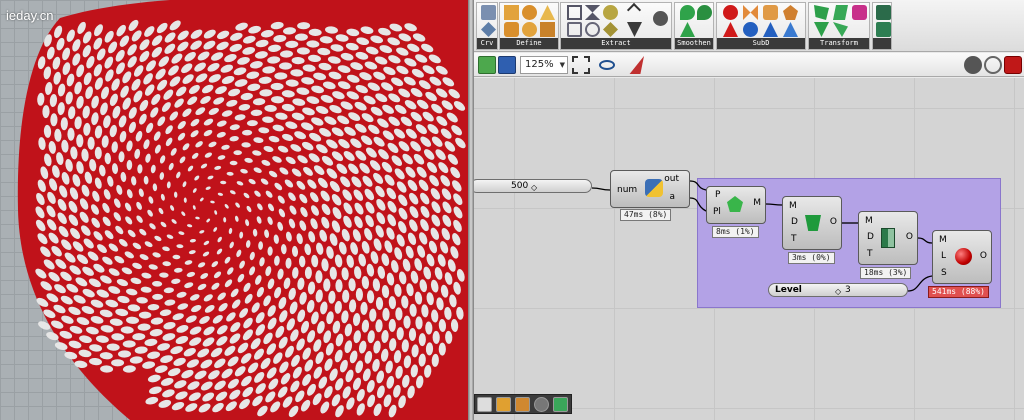 The height and width of the screenshot is (420, 1024). What do you see at coordinates (883, 12) in the screenshot?
I see `panel-icon` at bounding box center [883, 12].